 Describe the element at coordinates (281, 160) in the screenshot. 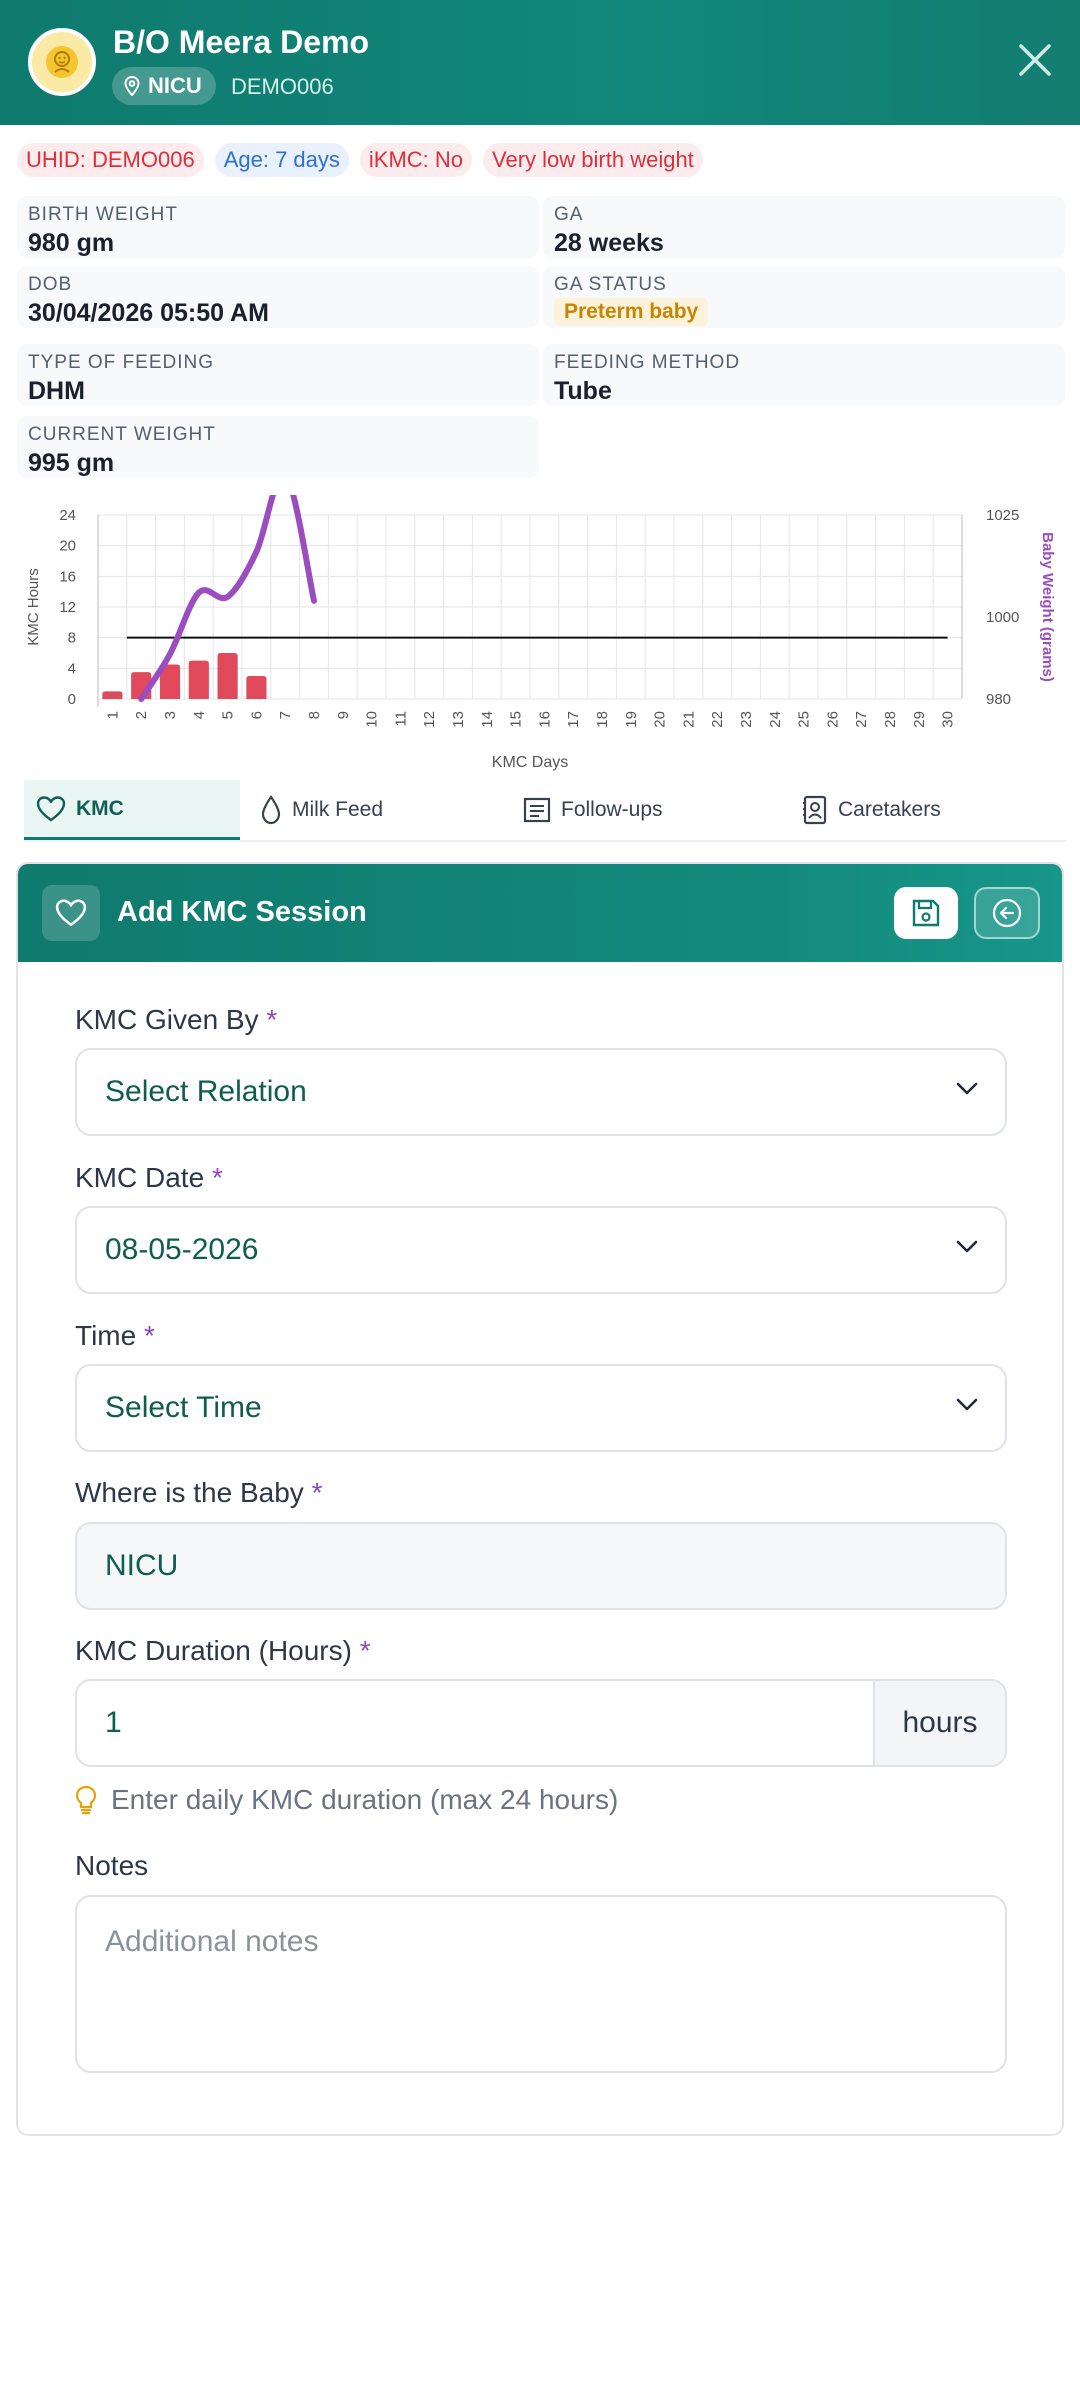

I see `age-chip: Age: 7 days` at that location.